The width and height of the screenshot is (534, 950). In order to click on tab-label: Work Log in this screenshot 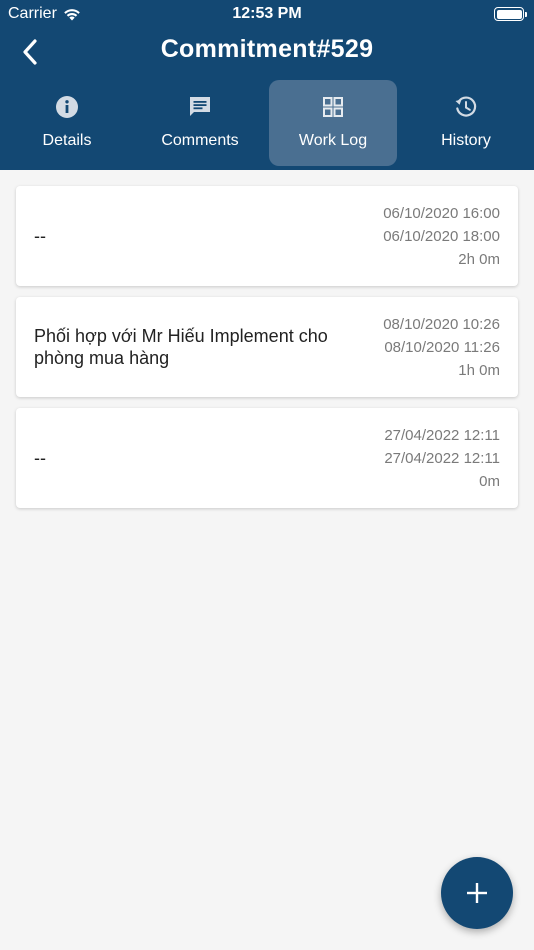, I will do `click(333, 140)`.